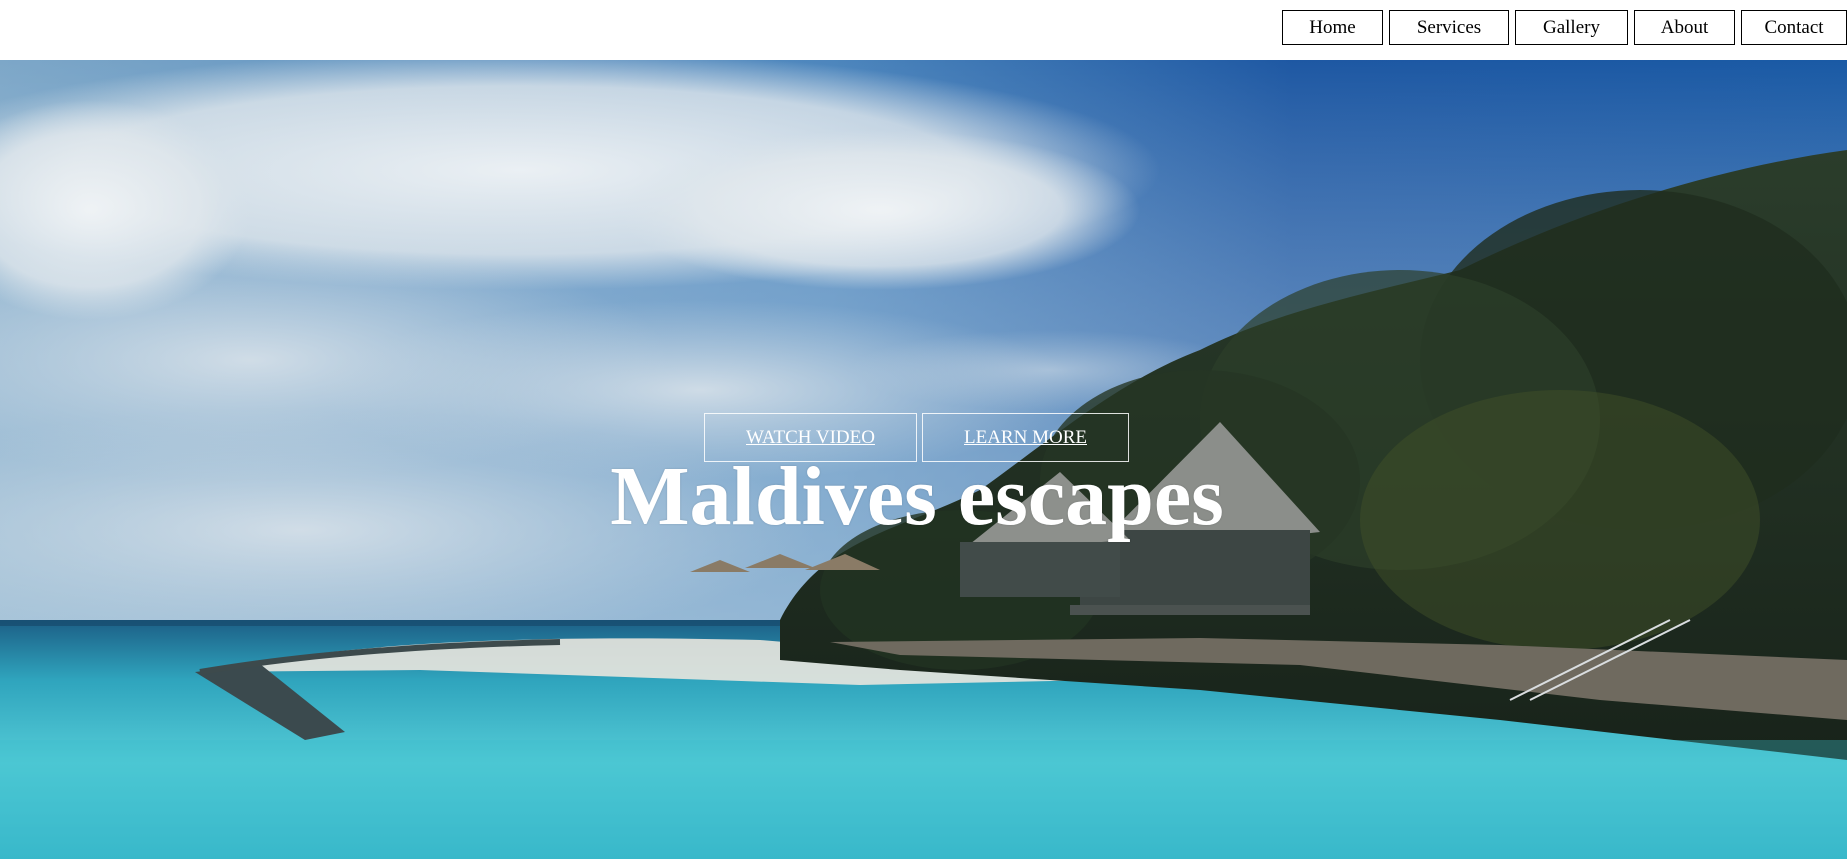 This screenshot has width=1847, height=859. What do you see at coordinates (1332, 27) in the screenshot?
I see `nav-home-button: Home` at bounding box center [1332, 27].